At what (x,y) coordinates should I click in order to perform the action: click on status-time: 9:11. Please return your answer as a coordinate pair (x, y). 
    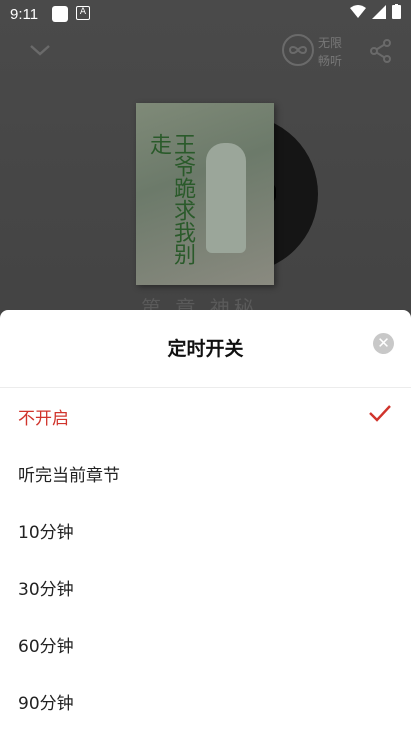
    Looking at the image, I should click on (24, 14).